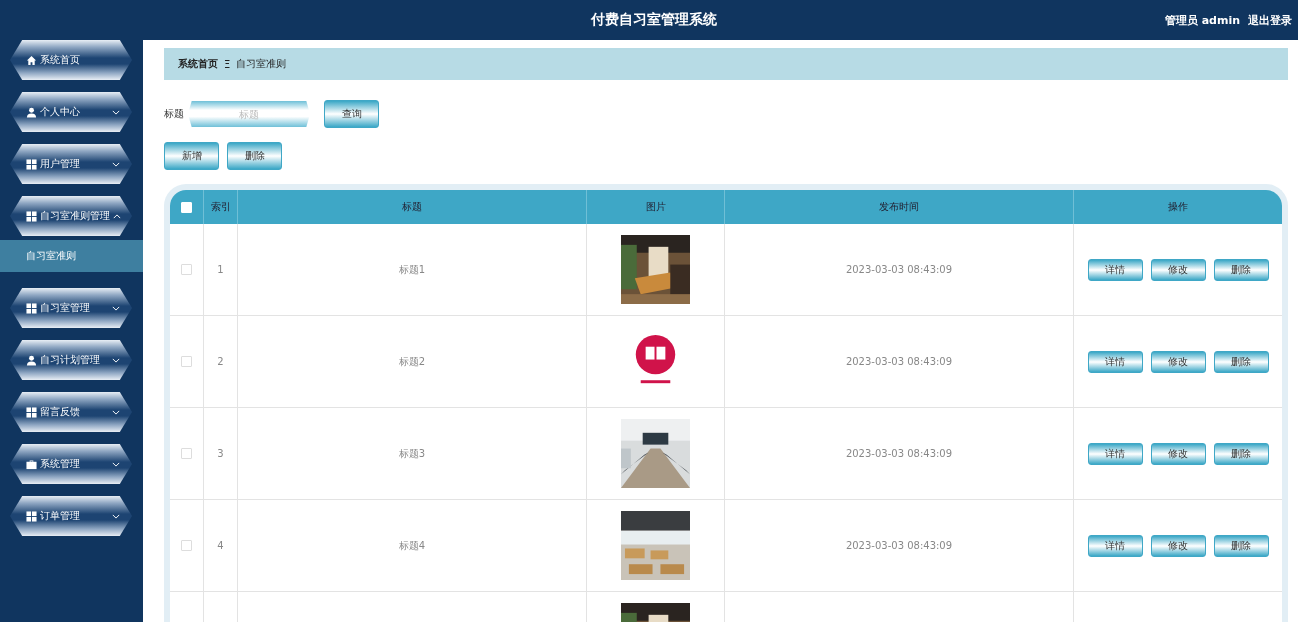 The image size is (1298, 622). Describe the element at coordinates (31, 60) in the screenshot. I see `home-icon` at that location.